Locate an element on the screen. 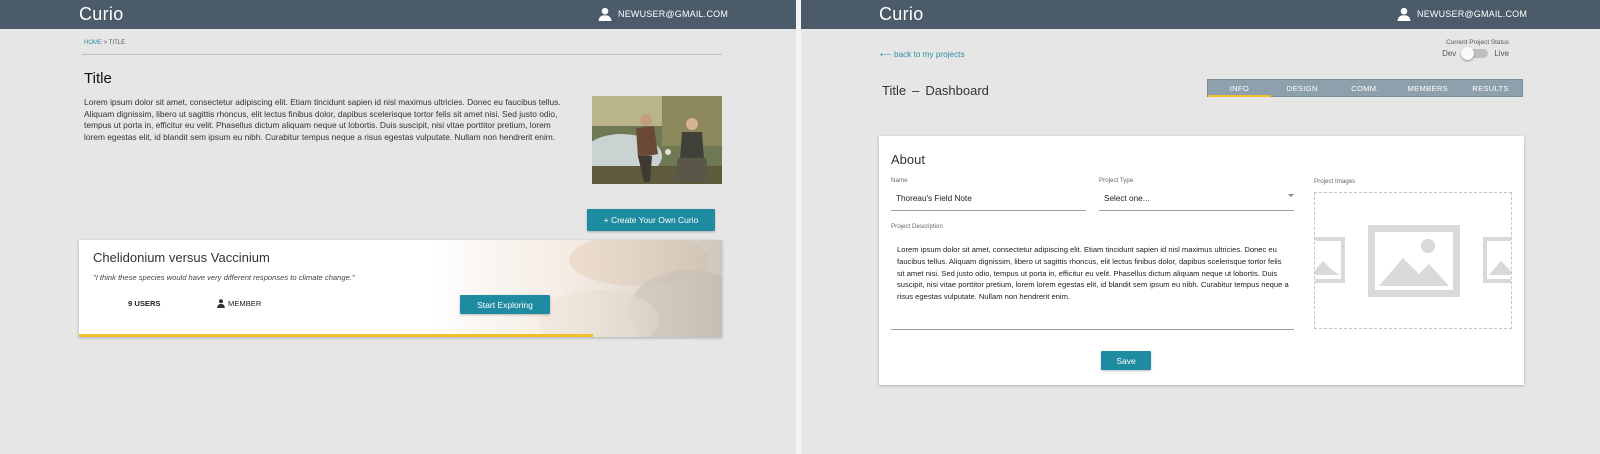 This screenshot has width=1600, height=454. tab-members: MEMBERS is located at coordinates (1427, 88).